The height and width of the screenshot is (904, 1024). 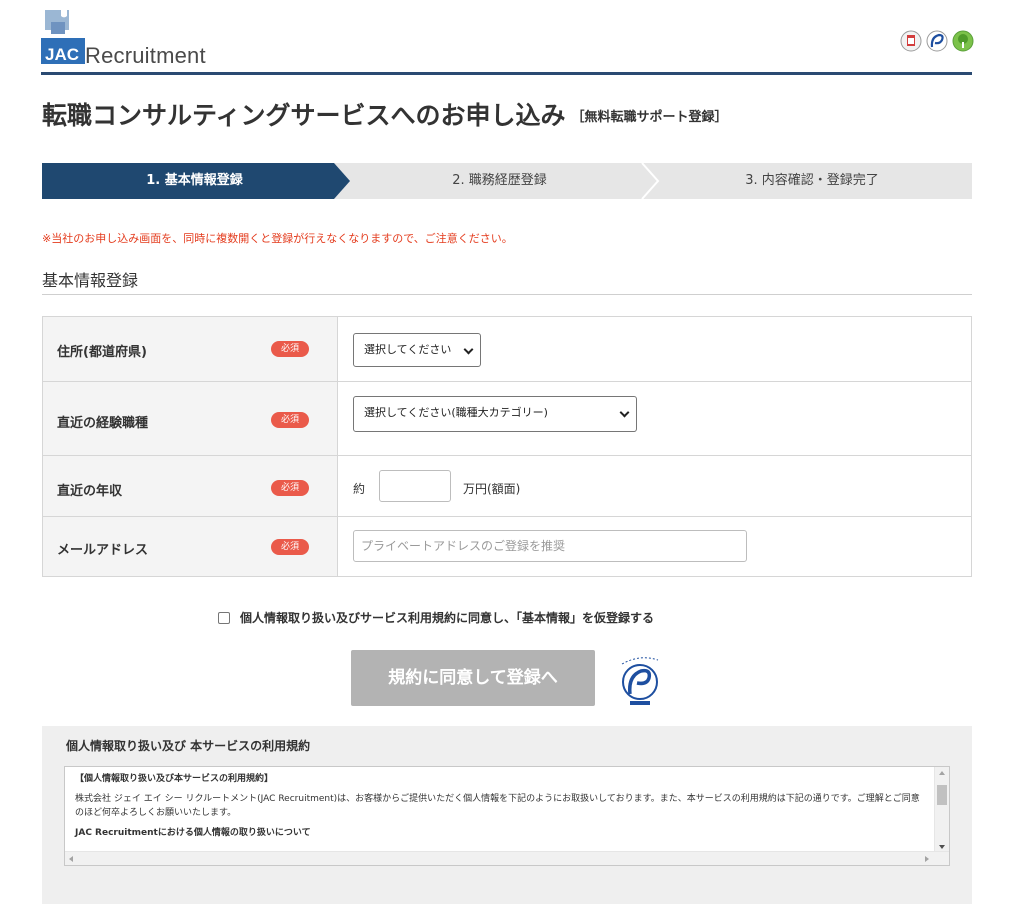 I want to click on step-3: 3. 内容確認・登録完了, so click(x=812, y=180).